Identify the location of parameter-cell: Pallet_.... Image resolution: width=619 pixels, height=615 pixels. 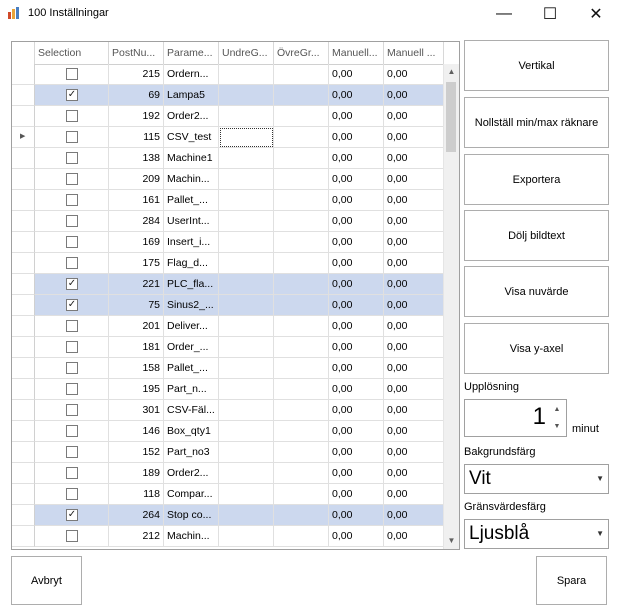
(191, 368).